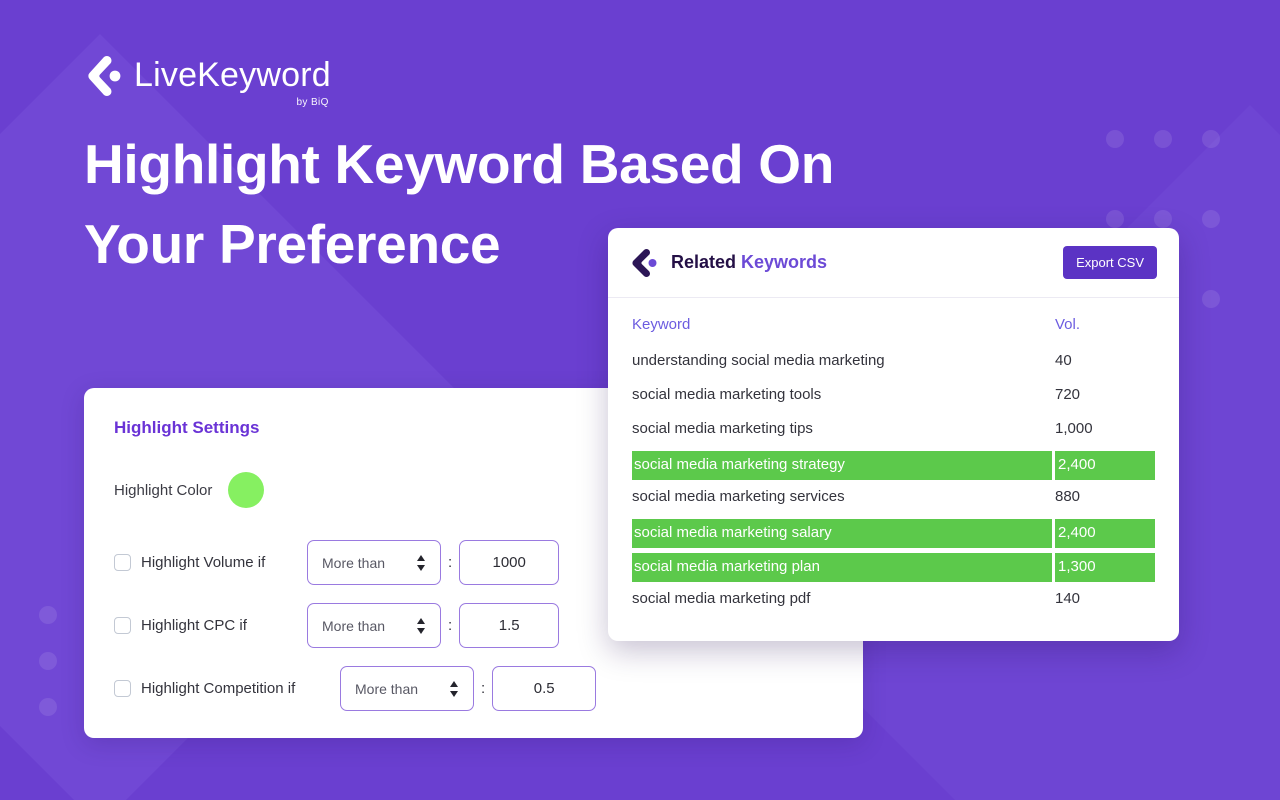 The image size is (1280, 800). Describe the element at coordinates (122, 688) in the screenshot. I see `checkbox-highlight-competition` at that location.